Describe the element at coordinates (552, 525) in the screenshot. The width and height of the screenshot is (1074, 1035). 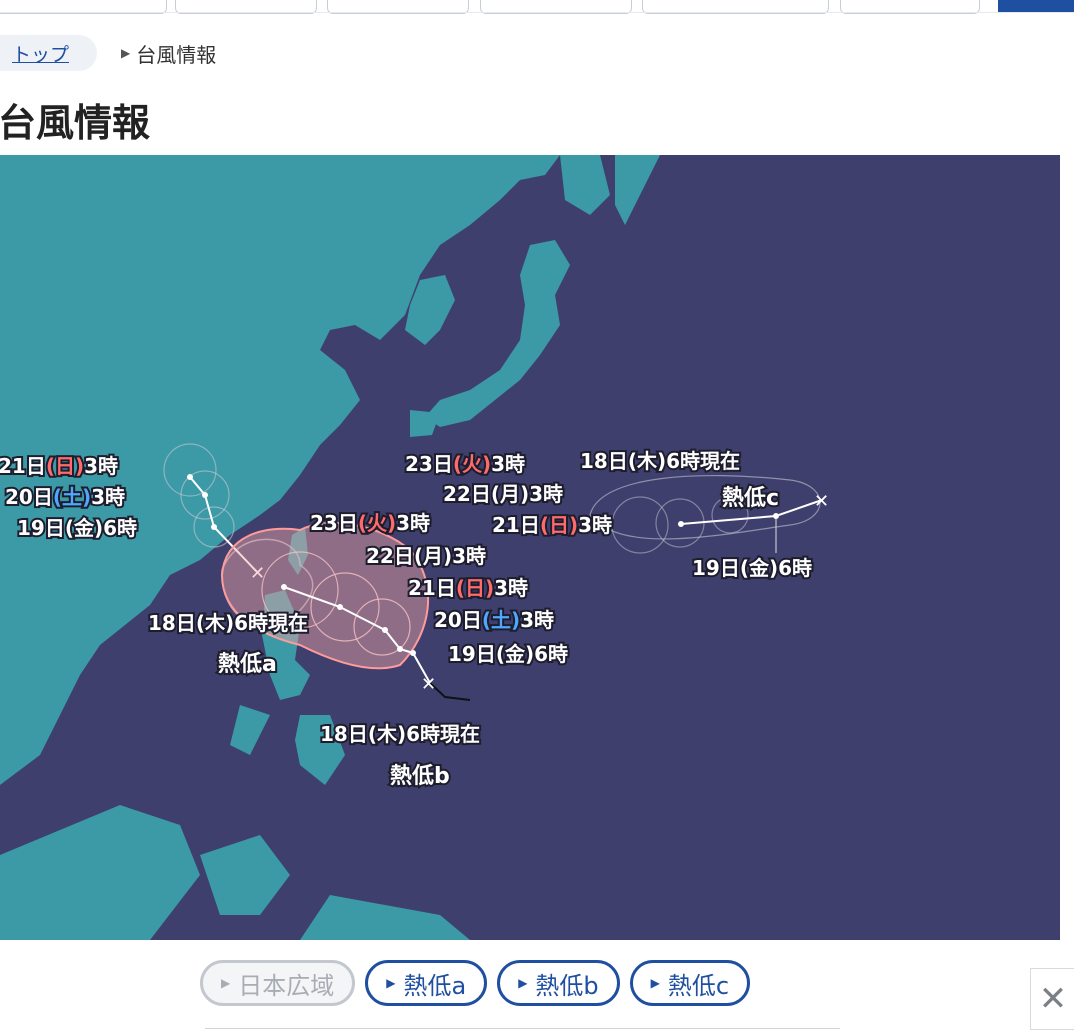
I see `typhoon-c-forecast-label: 21日(日)3時` at that location.